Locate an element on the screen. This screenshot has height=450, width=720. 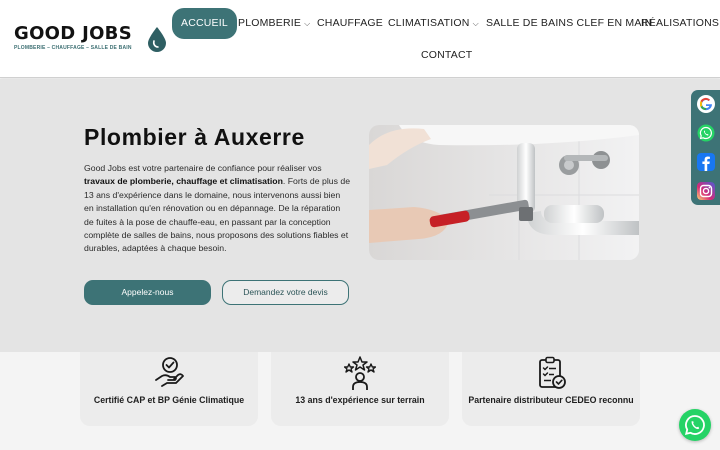
social-sidebar is located at coordinates (705, 147).